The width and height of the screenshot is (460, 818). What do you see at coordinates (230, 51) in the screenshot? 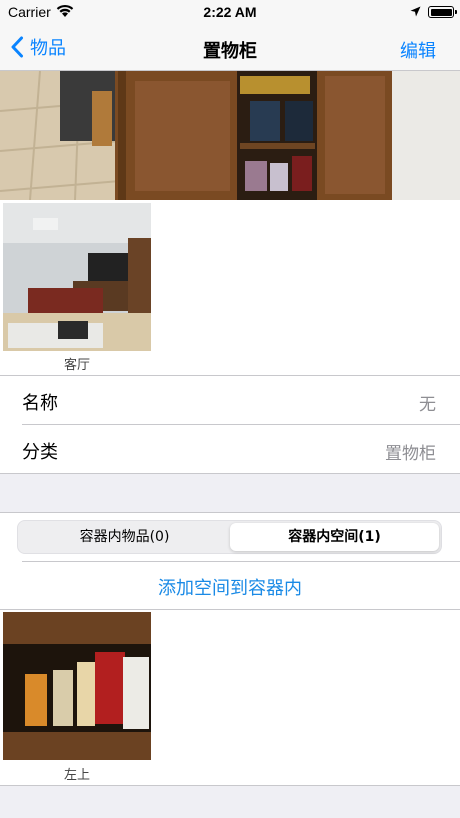
I see `page-title: 置物柜` at bounding box center [230, 51].